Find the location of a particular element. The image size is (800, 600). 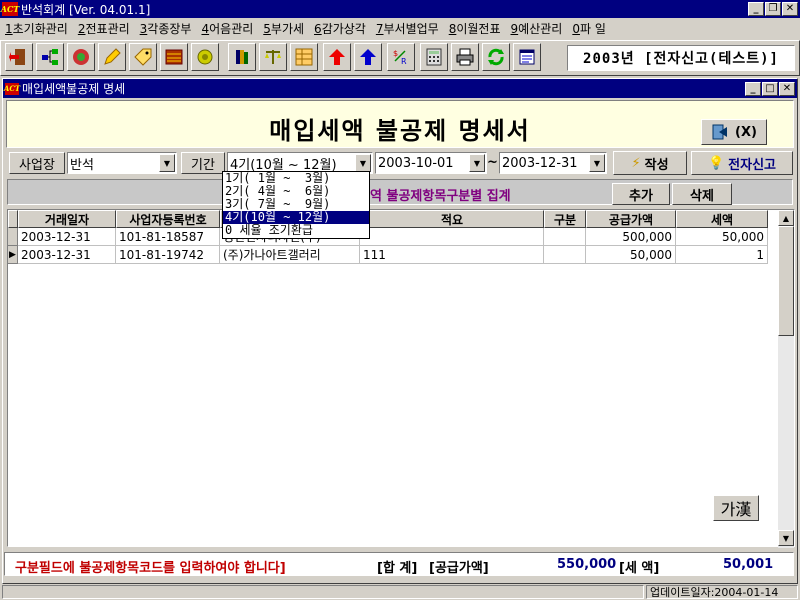

menu-item-label: 전표관리 is located at coordinates (107, 28).